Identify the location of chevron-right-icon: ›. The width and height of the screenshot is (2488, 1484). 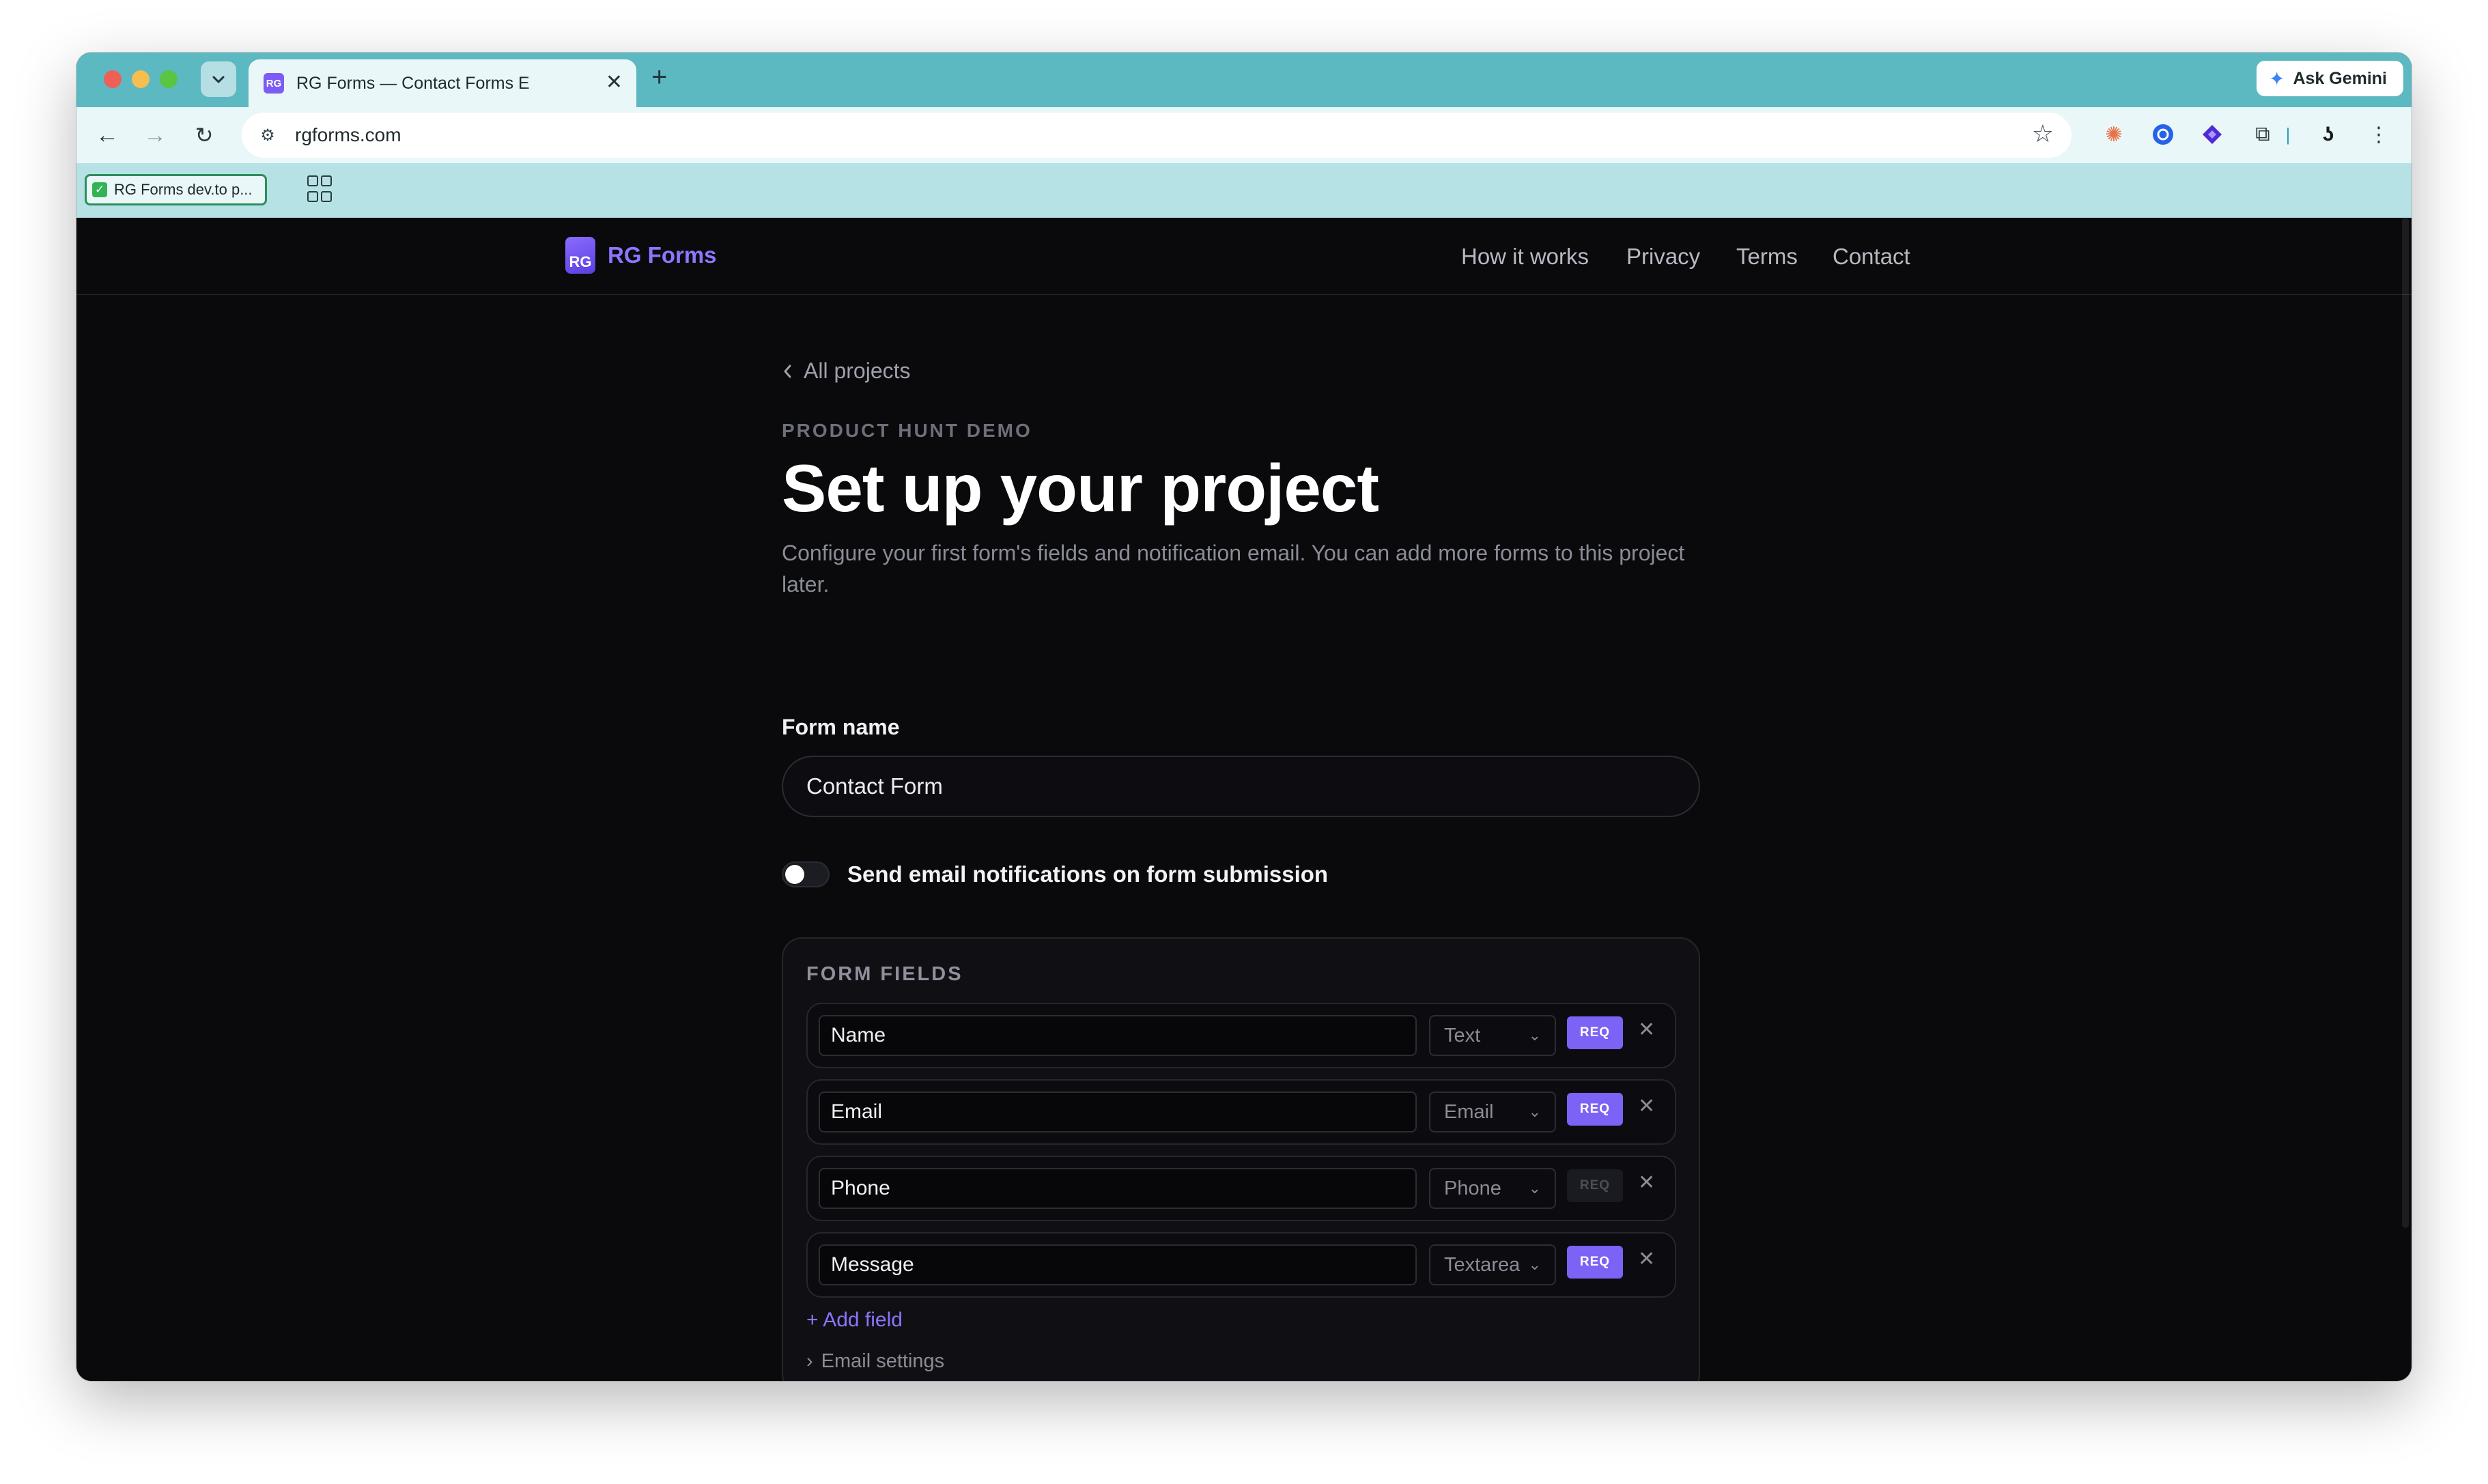
(809, 1361).